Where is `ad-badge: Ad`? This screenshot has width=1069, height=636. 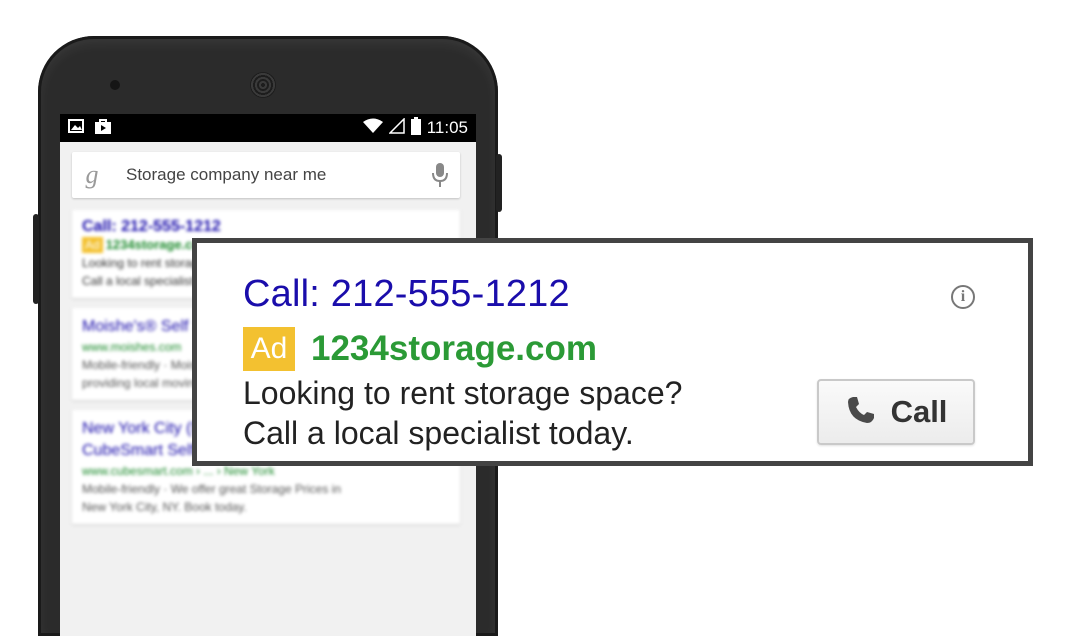 ad-badge: Ad is located at coordinates (269, 349).